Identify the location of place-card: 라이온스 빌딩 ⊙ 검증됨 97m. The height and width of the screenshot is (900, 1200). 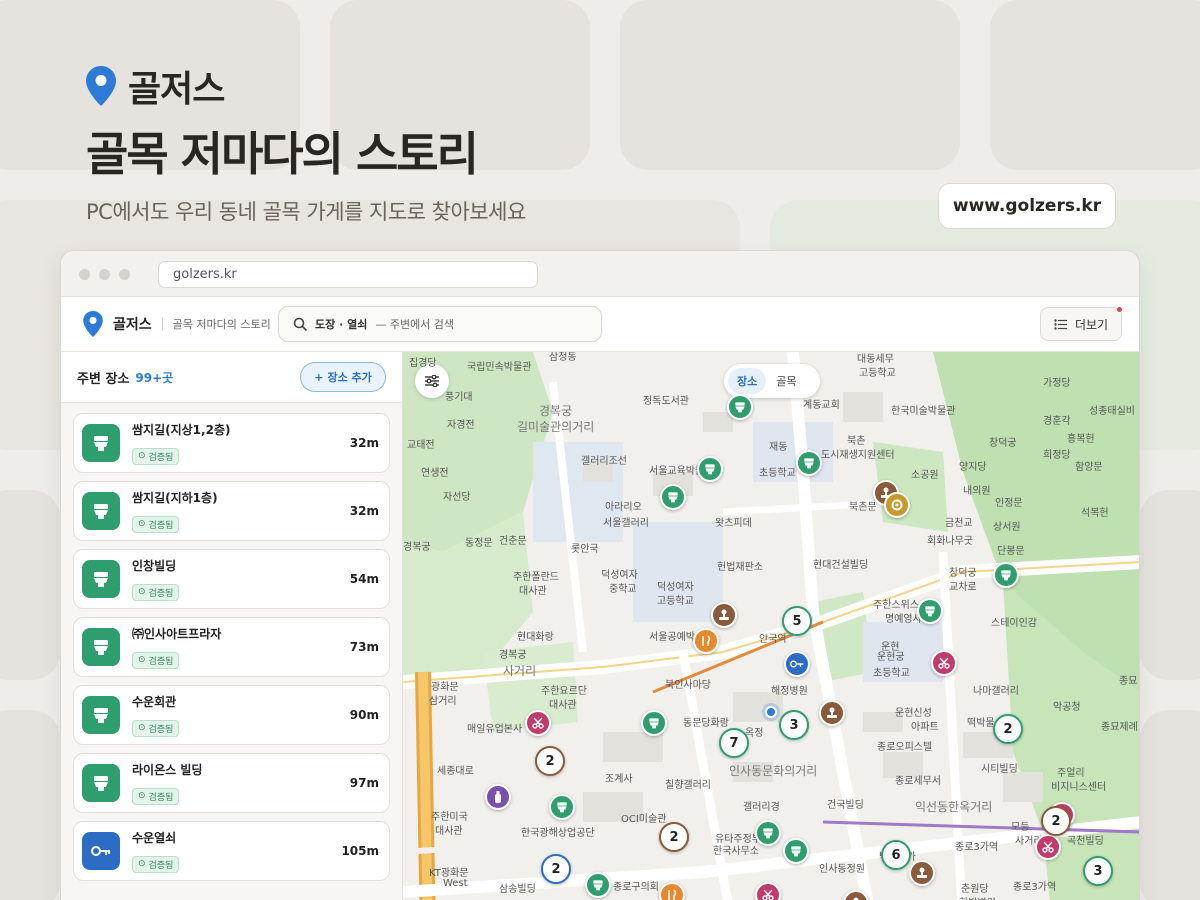
(231, 783).